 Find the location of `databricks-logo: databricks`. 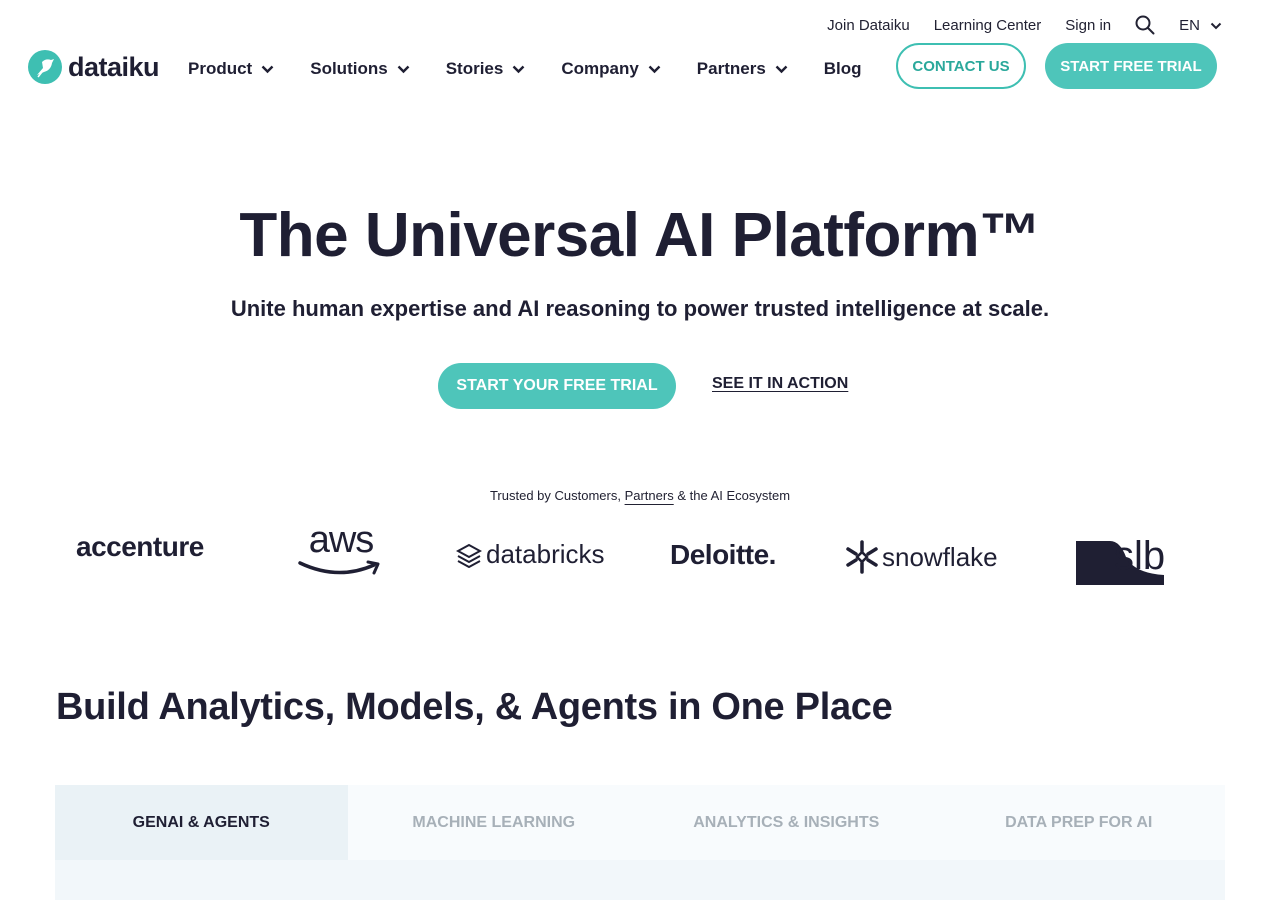

databricks-logo: databricks is located at coordinates (530, 554).